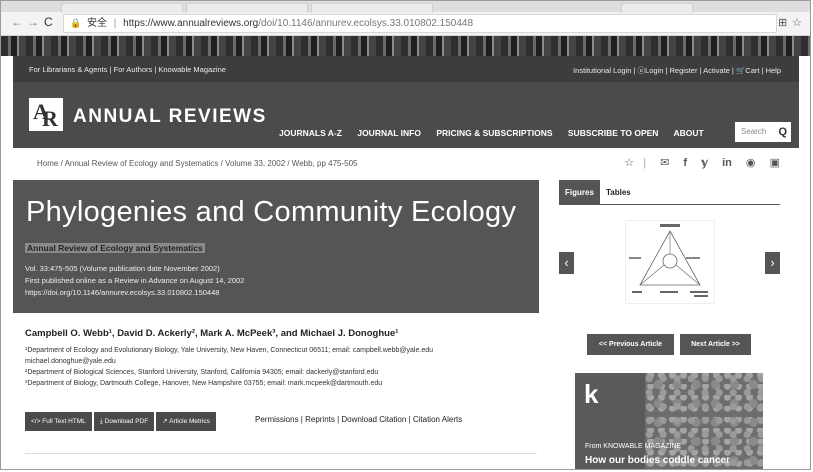  Describe the element at coordinates (751, 163) in the screenshot. I see `weibo-icon: ◉` at that location.